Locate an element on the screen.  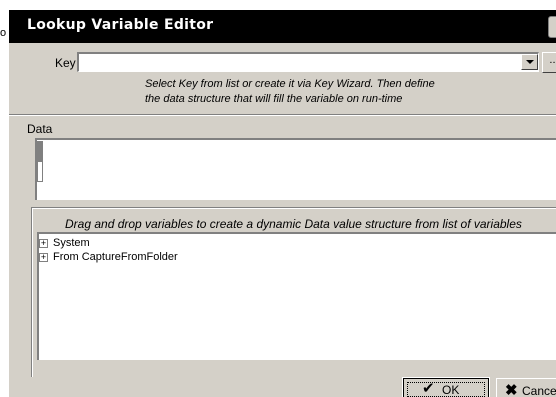
key-combobox is located at coordinates (308, 62).